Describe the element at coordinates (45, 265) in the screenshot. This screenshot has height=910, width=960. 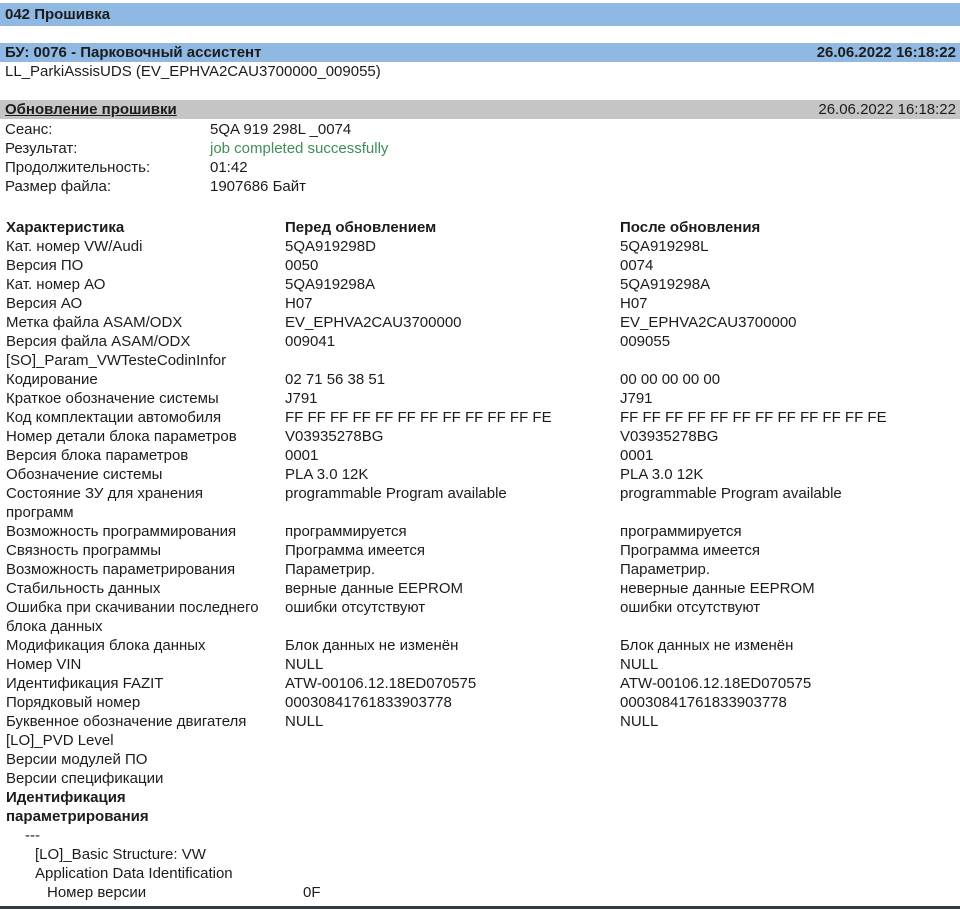
I see `row-characteristic: Версия ПО` at that location.